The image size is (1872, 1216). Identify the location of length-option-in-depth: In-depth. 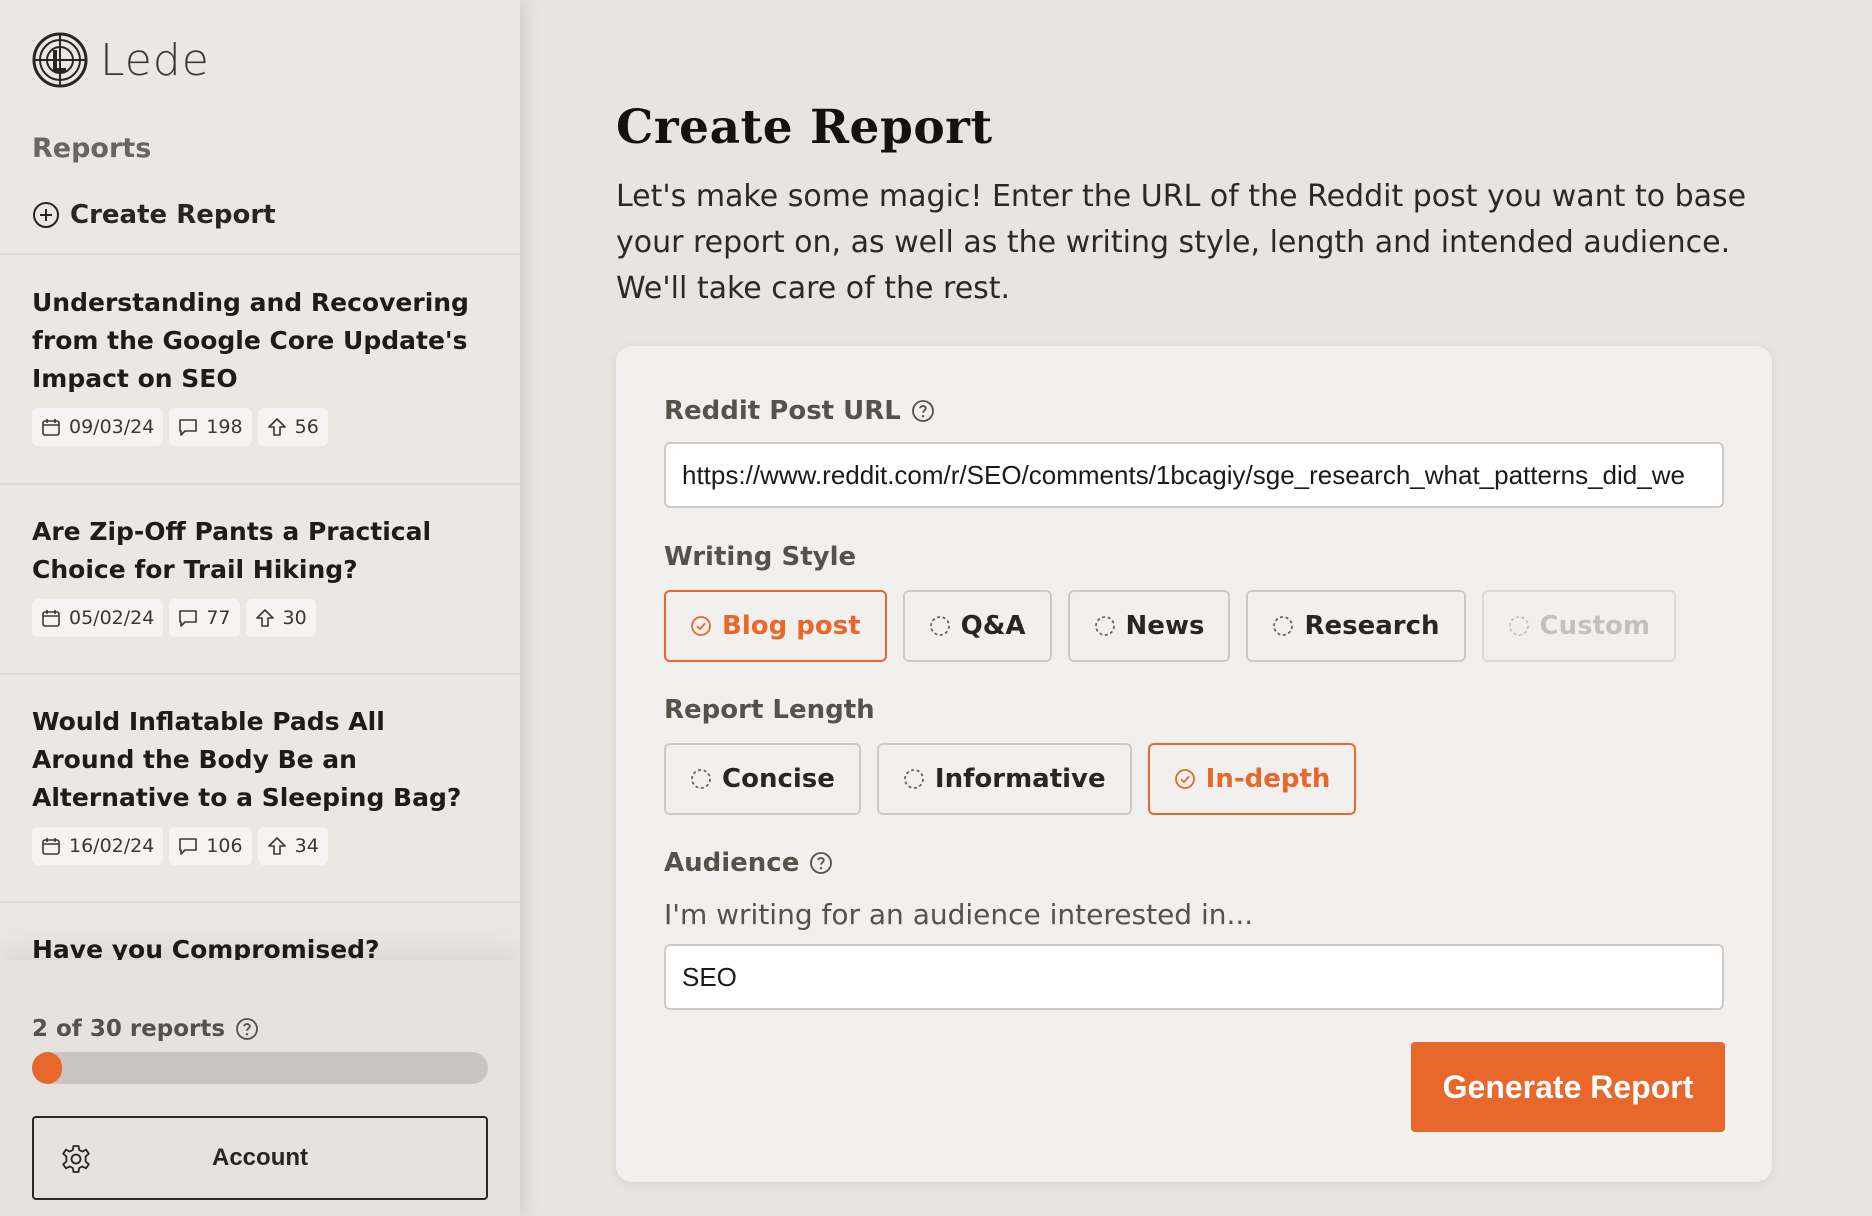
(1252, 779).